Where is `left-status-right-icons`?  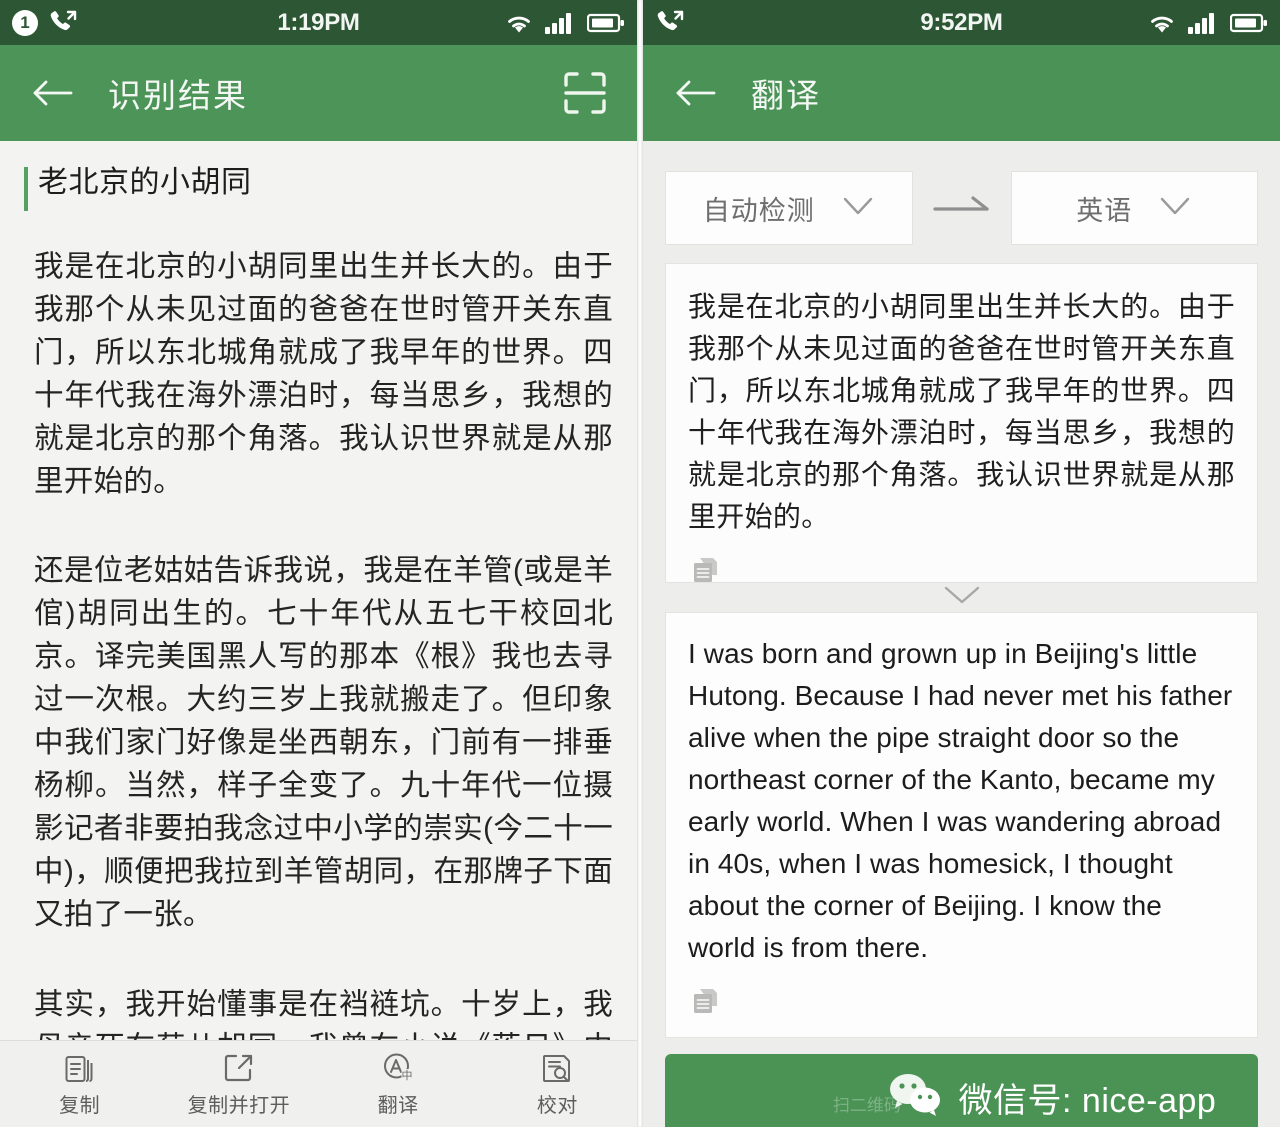
left-status-right-icons is located at coordinates (550, 23).